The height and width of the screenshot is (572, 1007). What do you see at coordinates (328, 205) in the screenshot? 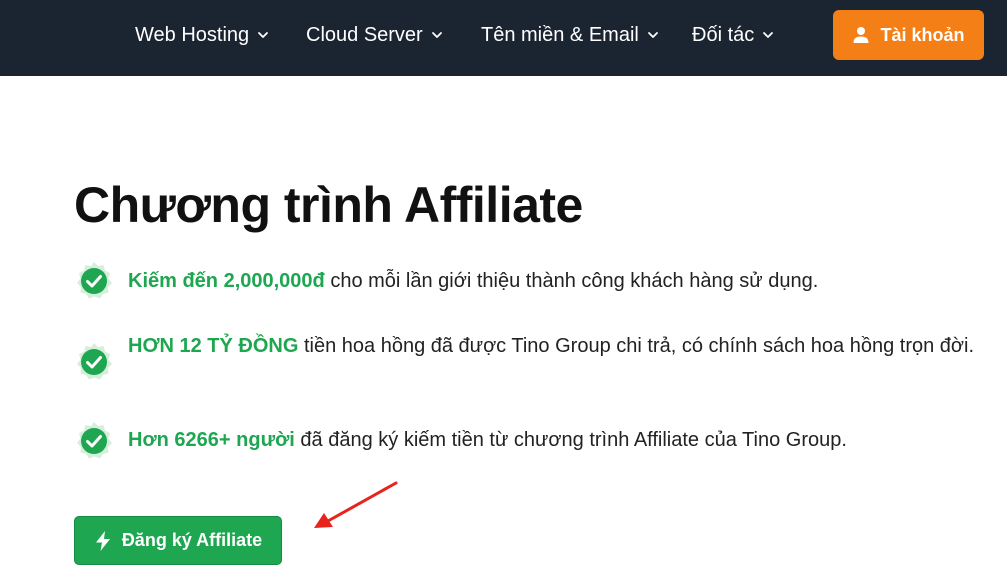
I see `page-title: Chương trình Affiliate` at bounding box center [328, 205].